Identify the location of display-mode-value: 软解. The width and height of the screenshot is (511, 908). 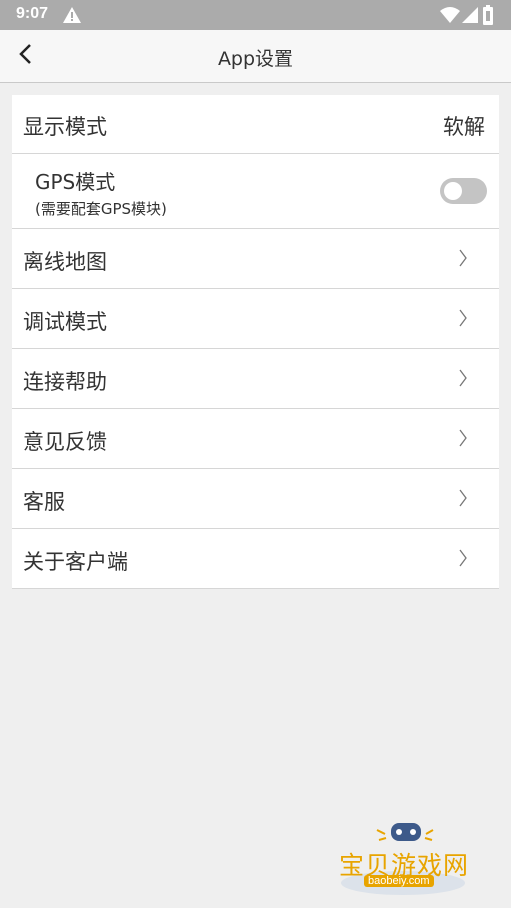
(464, 127).